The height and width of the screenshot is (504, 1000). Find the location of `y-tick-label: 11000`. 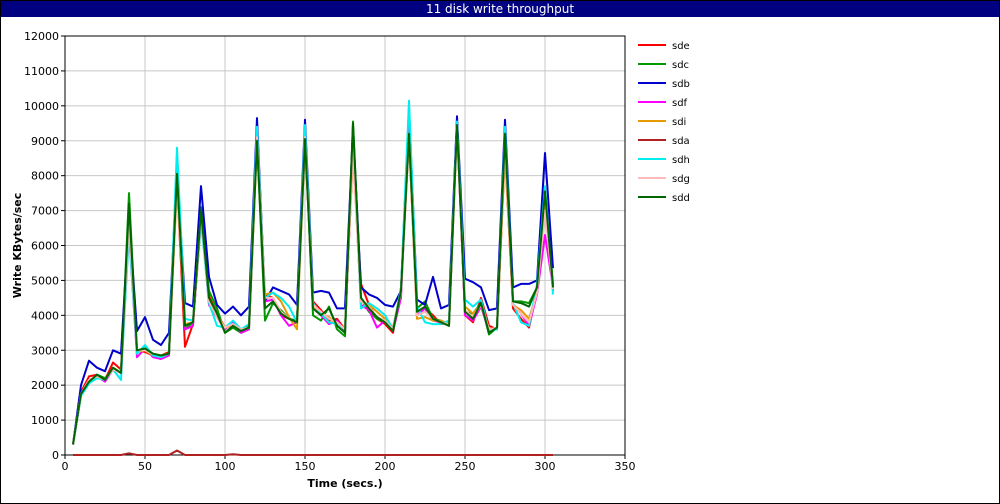

y-tick-label: 11000 is located at coordinates (41, 71).